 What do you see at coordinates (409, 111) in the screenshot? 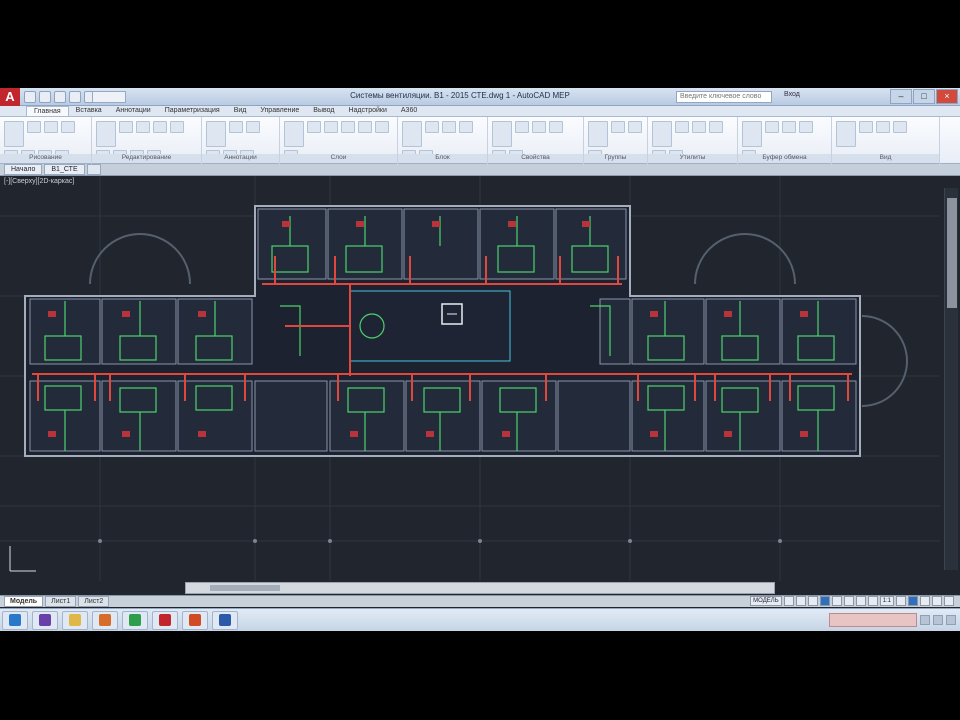
I see `ribbon-tab: A360` at bounding box center [409, 111].